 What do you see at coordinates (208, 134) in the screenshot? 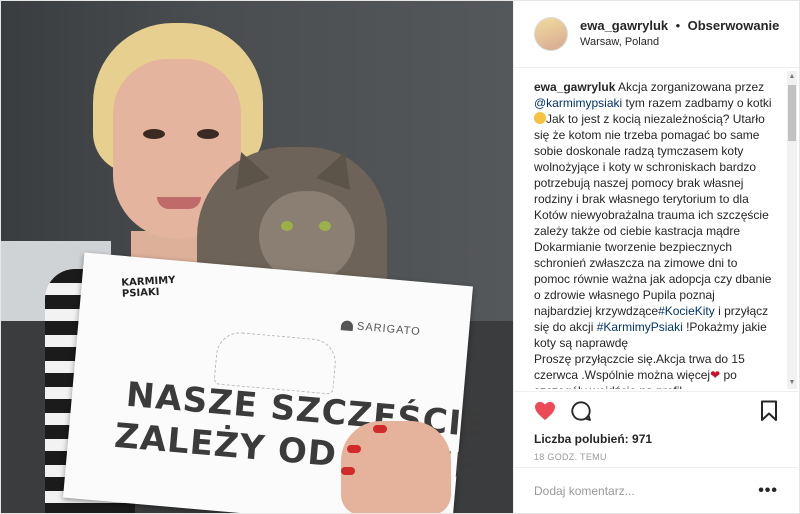
I see `photo-eye-right` at bounding box center [208, 134].